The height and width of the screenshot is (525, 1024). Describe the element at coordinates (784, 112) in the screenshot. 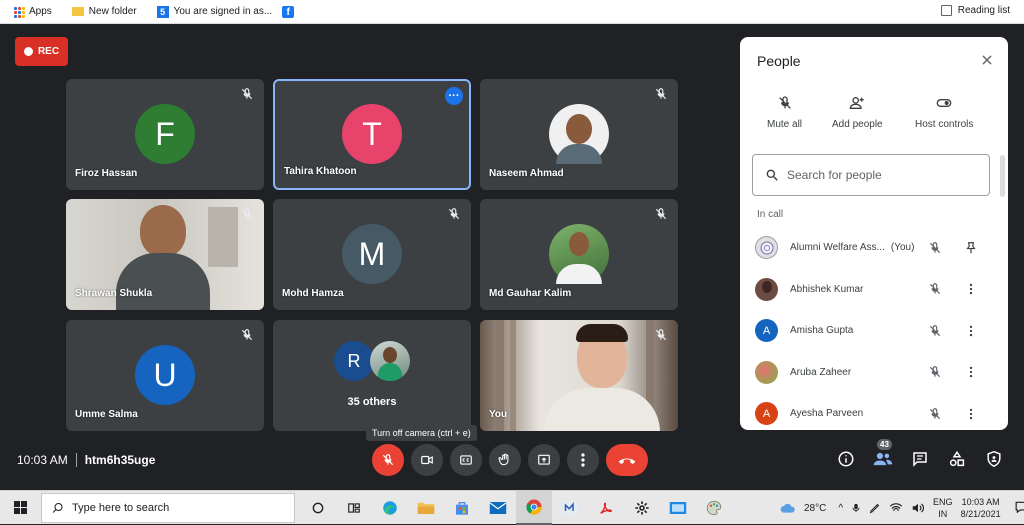

I see `mute-all-button: Mute all` at that location.